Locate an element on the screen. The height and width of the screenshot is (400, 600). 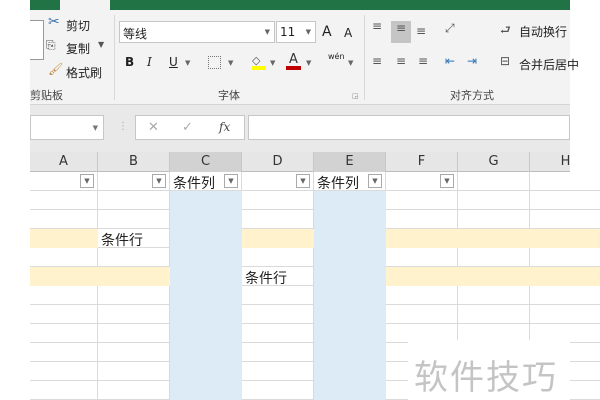
cell-C2 is located at coordinates (206, 200).